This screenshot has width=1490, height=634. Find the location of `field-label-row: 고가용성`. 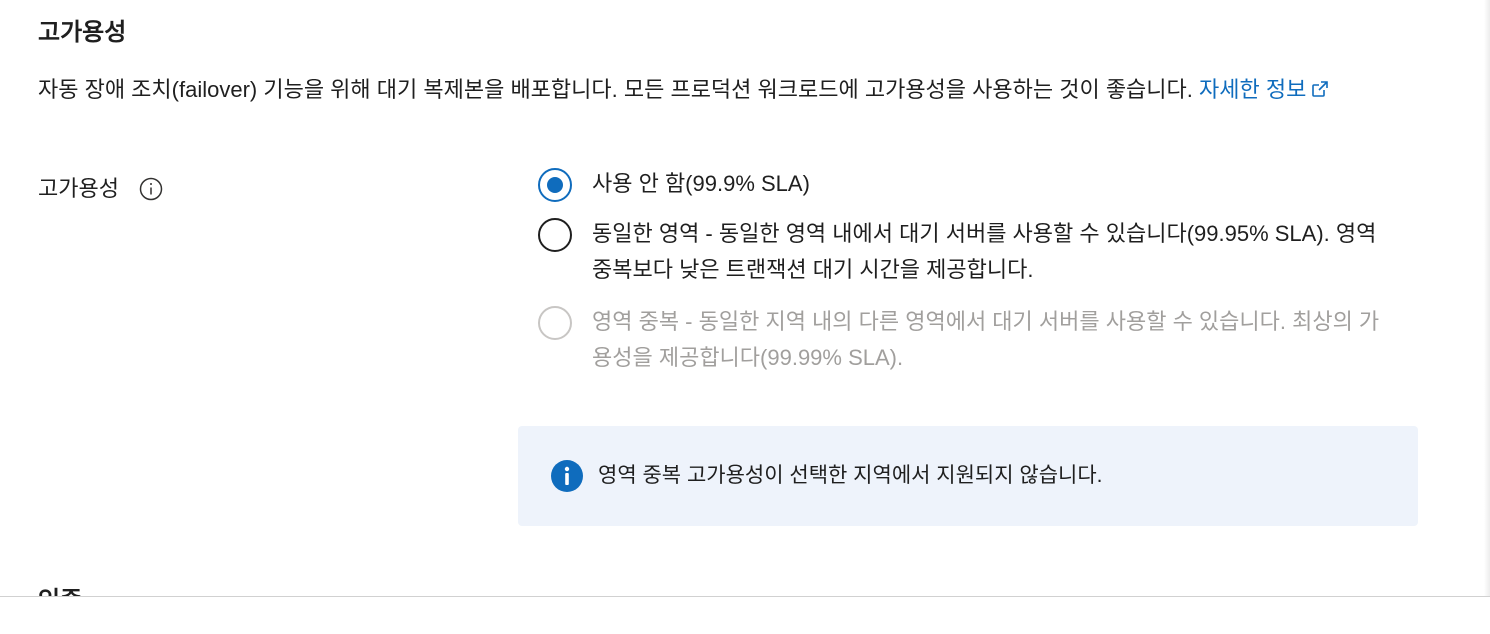

field-label-row: 고가용성 is located at coordinates (100, 189).